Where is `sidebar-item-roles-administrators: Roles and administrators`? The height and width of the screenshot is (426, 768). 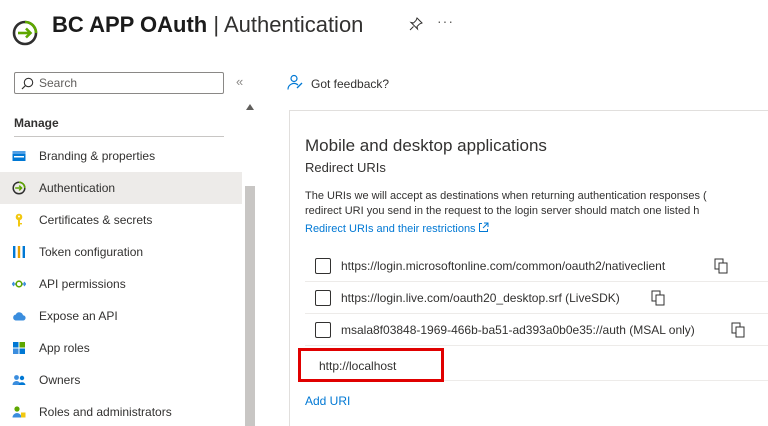
sidebar-item-roles-administrators: Roles and administrators is located at coordinates (121, 411).